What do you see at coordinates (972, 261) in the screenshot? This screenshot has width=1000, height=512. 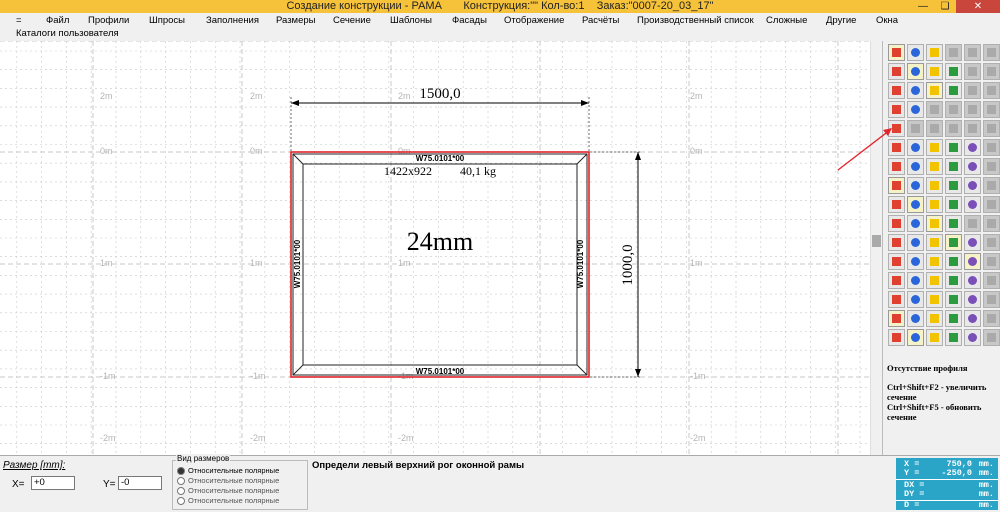 I see `check-tool-button` at bounding box center [972, 261].